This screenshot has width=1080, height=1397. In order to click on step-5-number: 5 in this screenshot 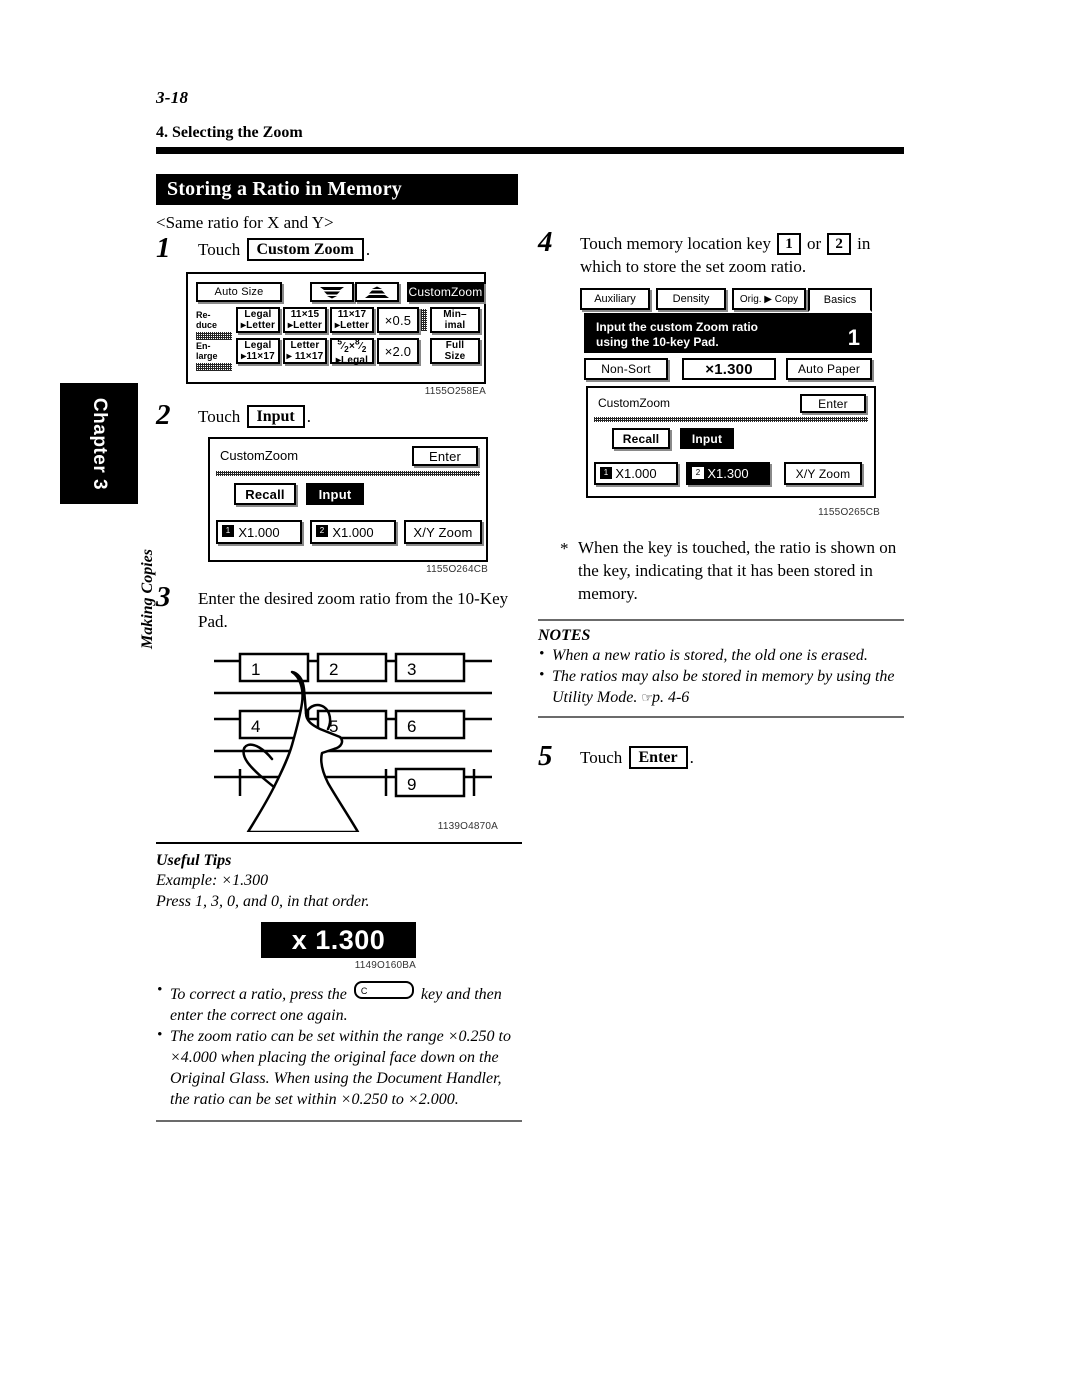, I will do `click(545, 756)`.